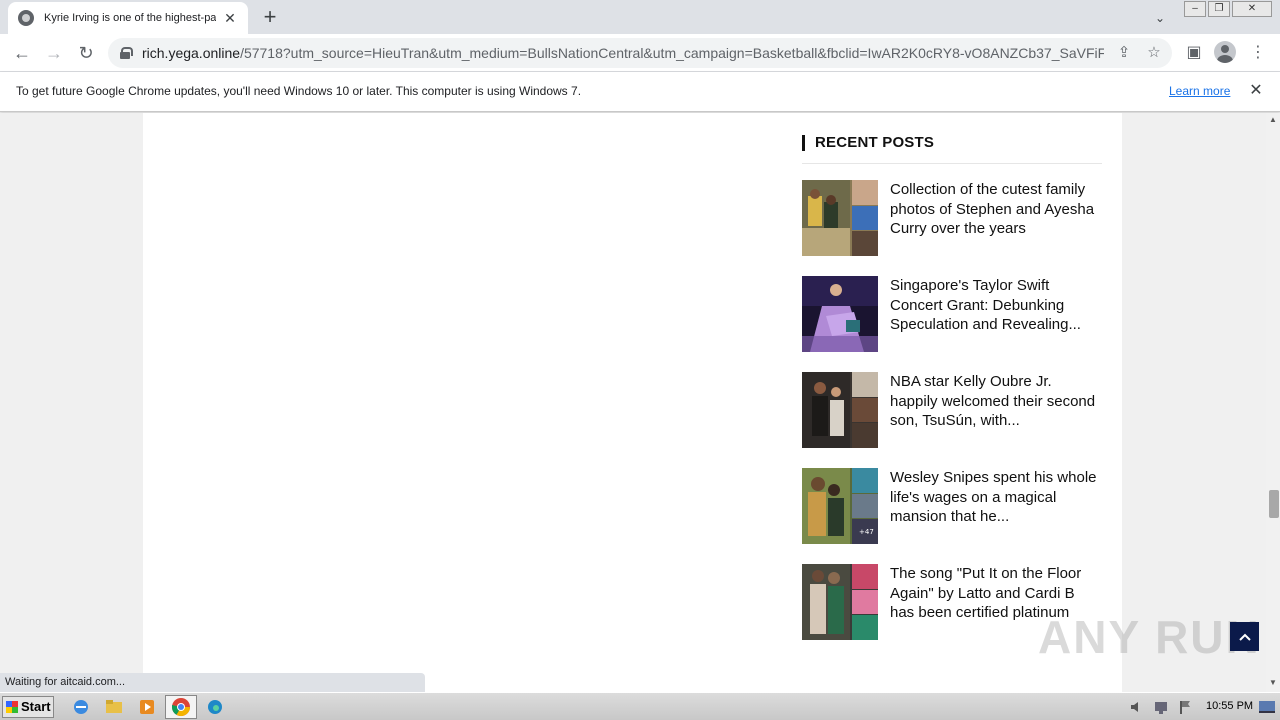 The image size is (1280, 720). What do you see at coordinates (1256, 91) in the screenshot?
I see `infobar-close-icon: ✕` at bounding box center [1256, 91].